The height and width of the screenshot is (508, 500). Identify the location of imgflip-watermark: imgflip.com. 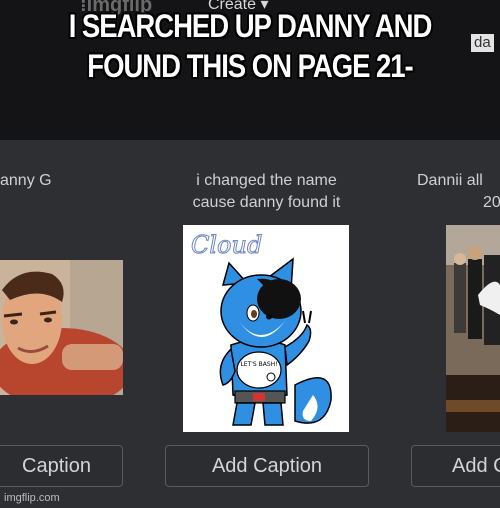
(32, 498).